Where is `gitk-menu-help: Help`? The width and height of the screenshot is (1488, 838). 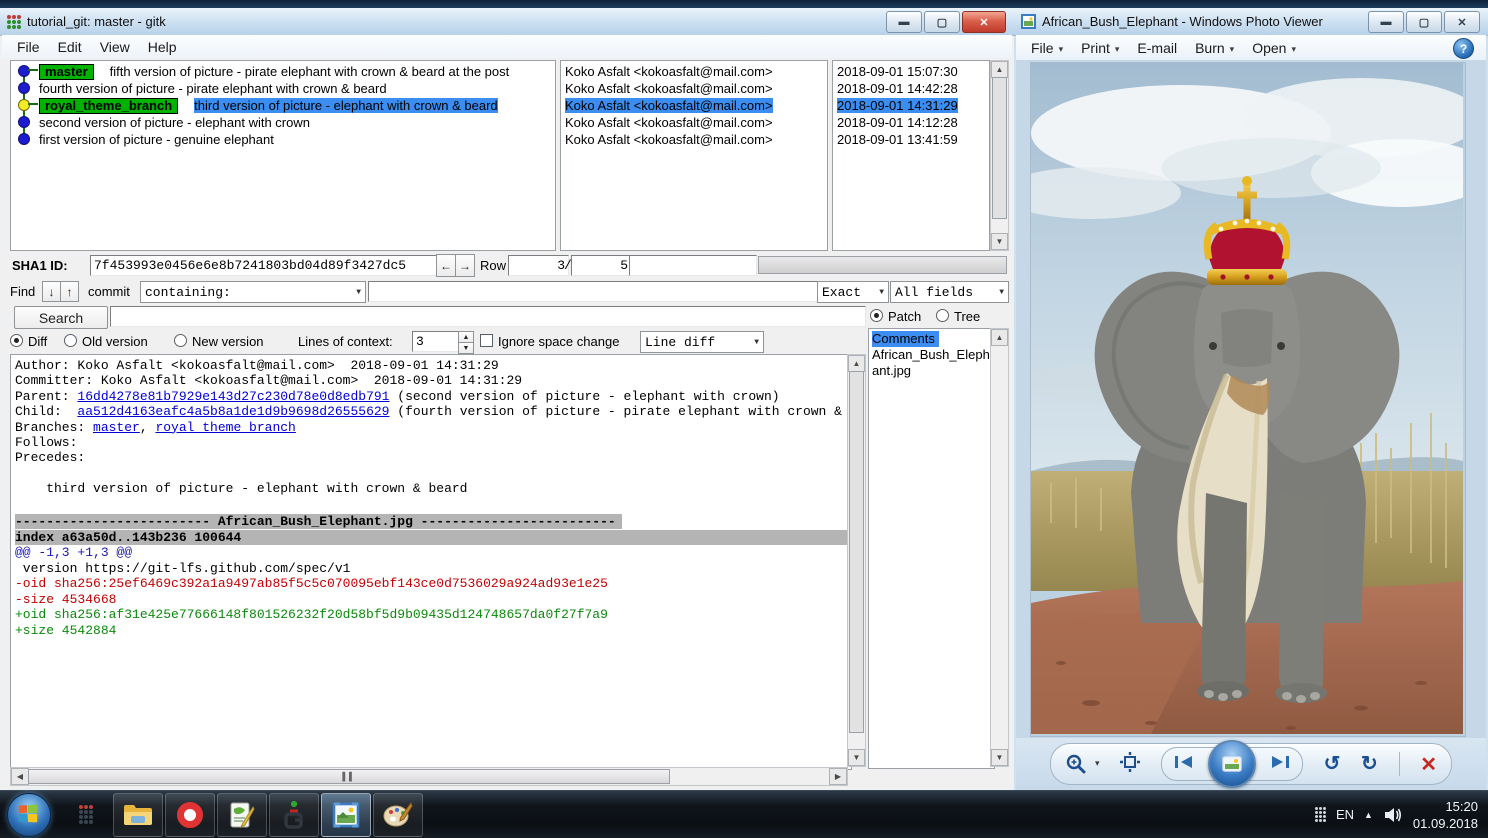
gitk-menu-help: Help is located at coordinates (162, 47).